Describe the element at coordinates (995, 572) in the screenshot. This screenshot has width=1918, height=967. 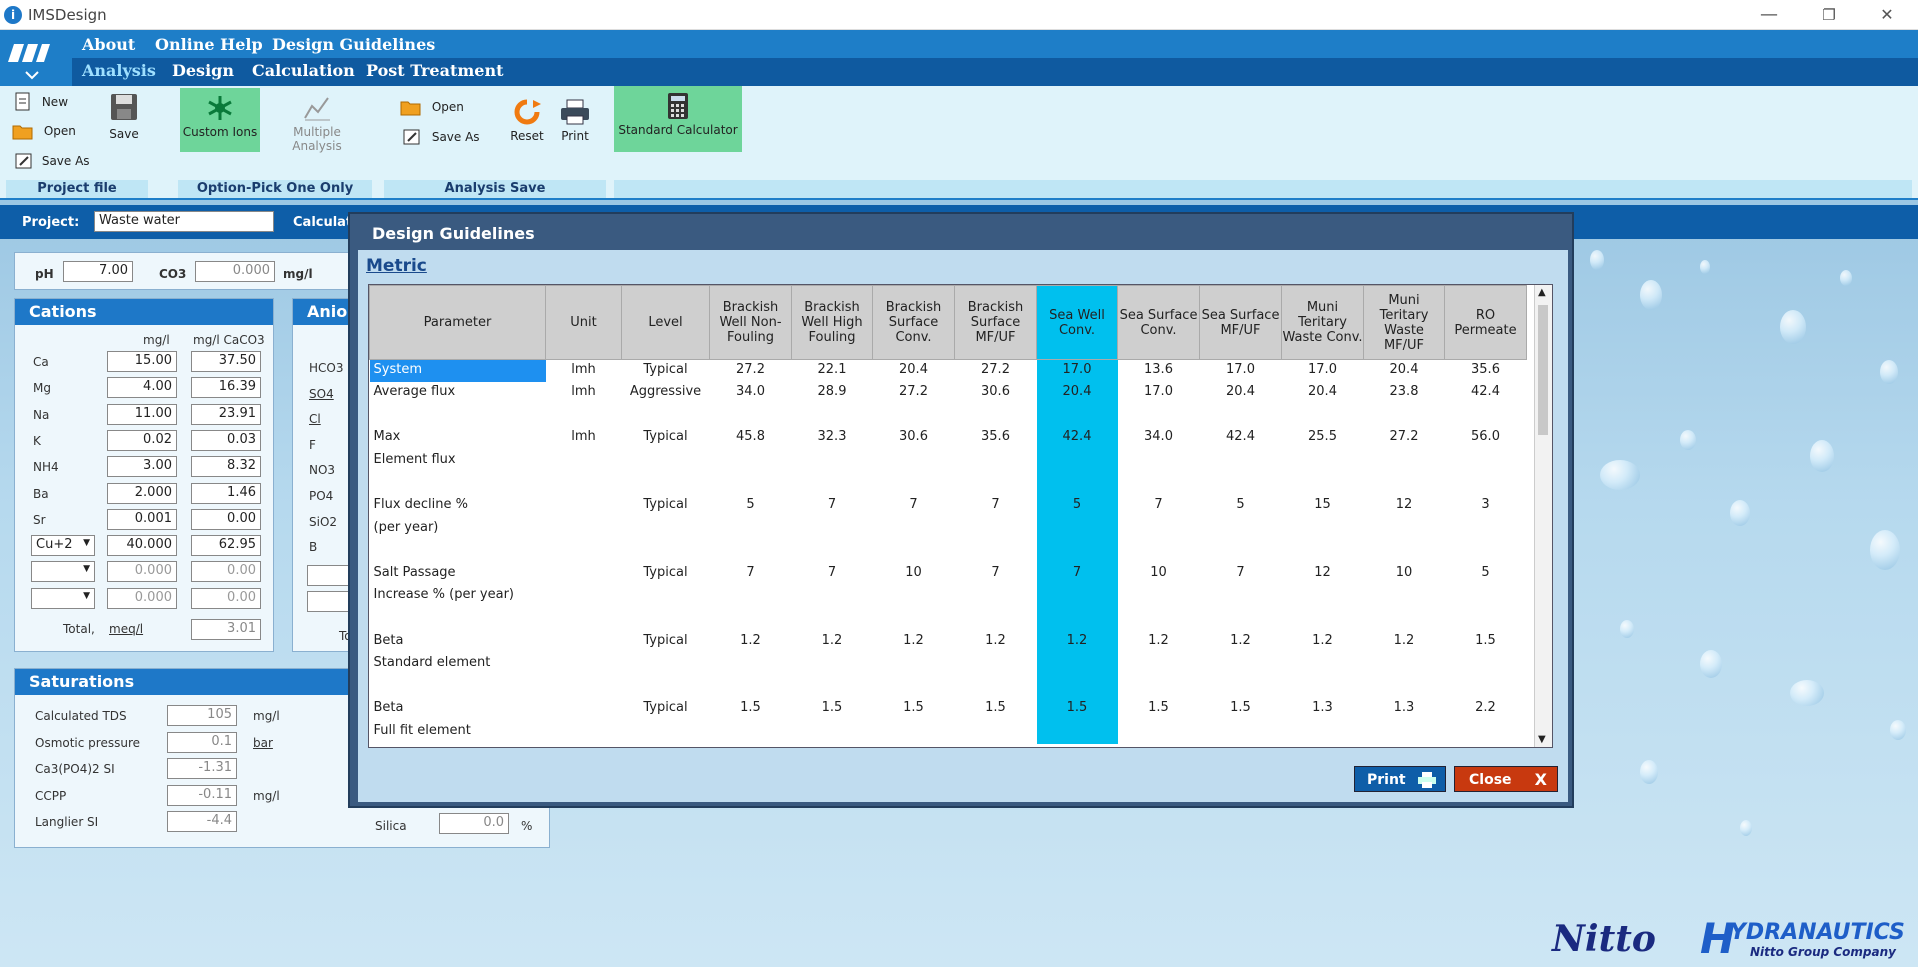
I see `table-cell: 7` at that location.